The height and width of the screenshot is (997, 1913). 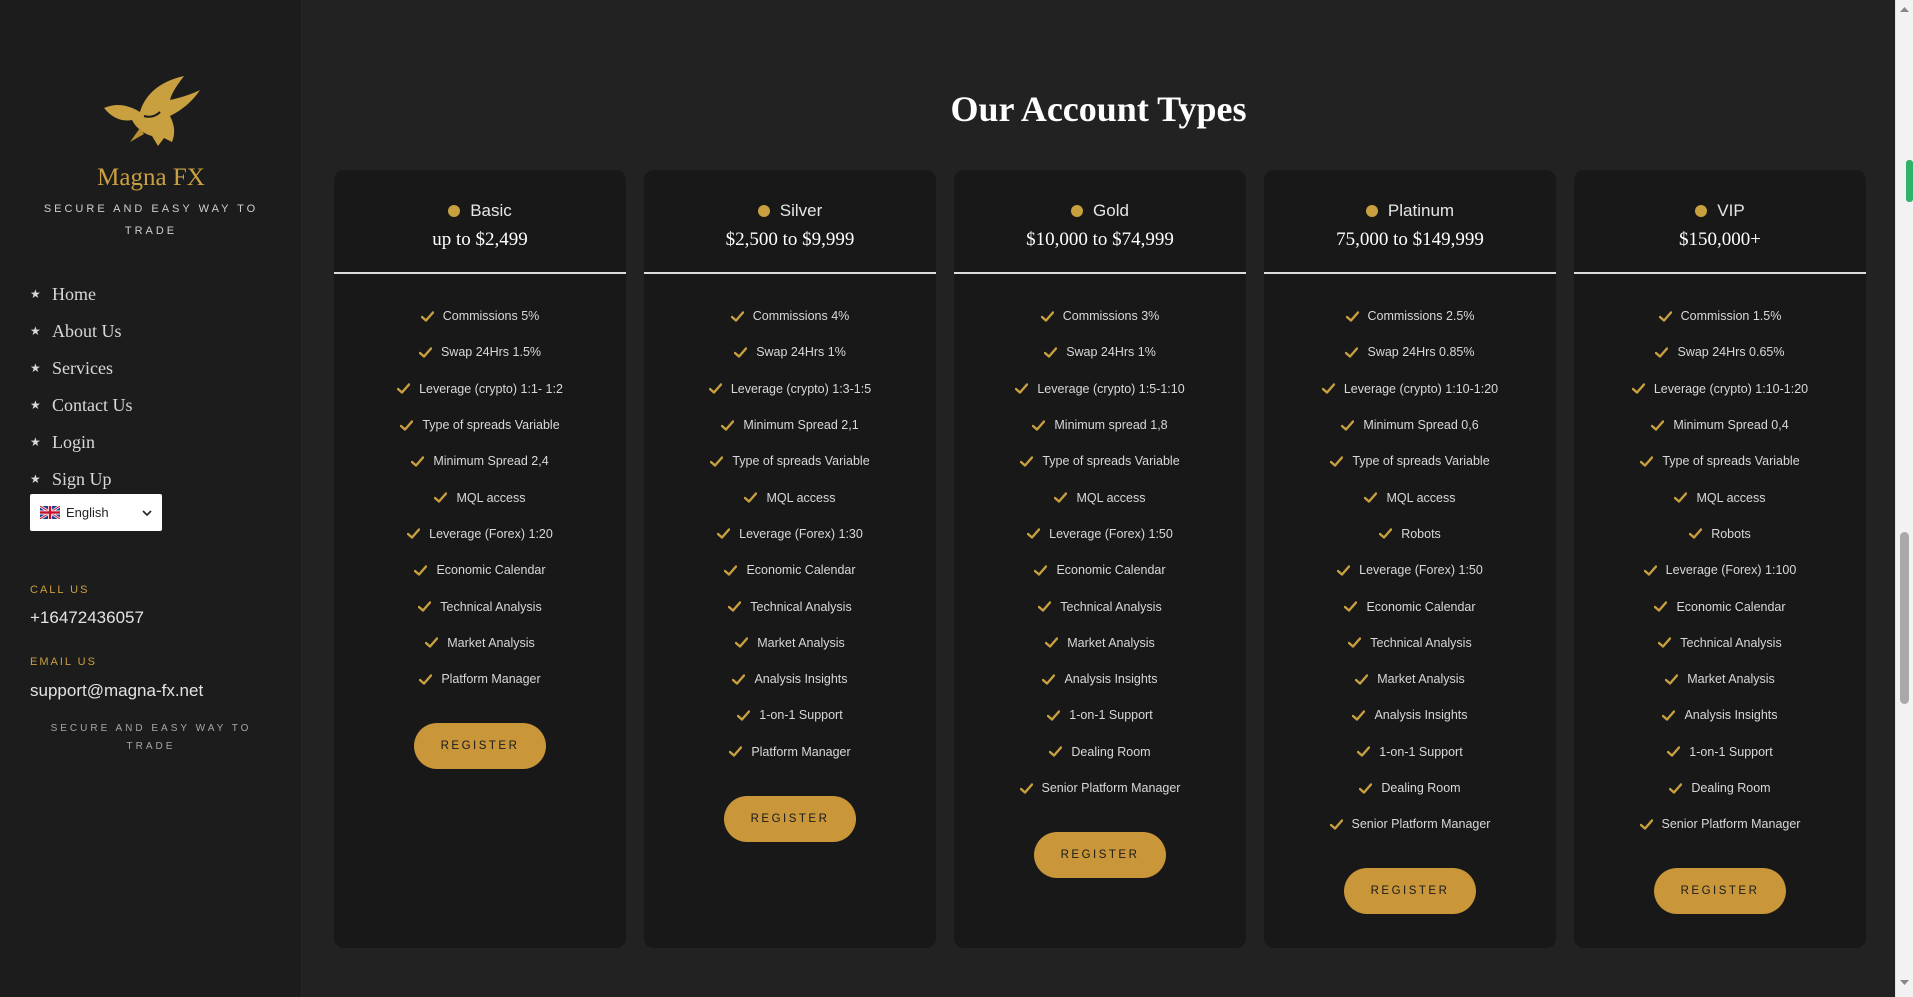 I want to click on card-name: Basic, so click(x=480, y=211).